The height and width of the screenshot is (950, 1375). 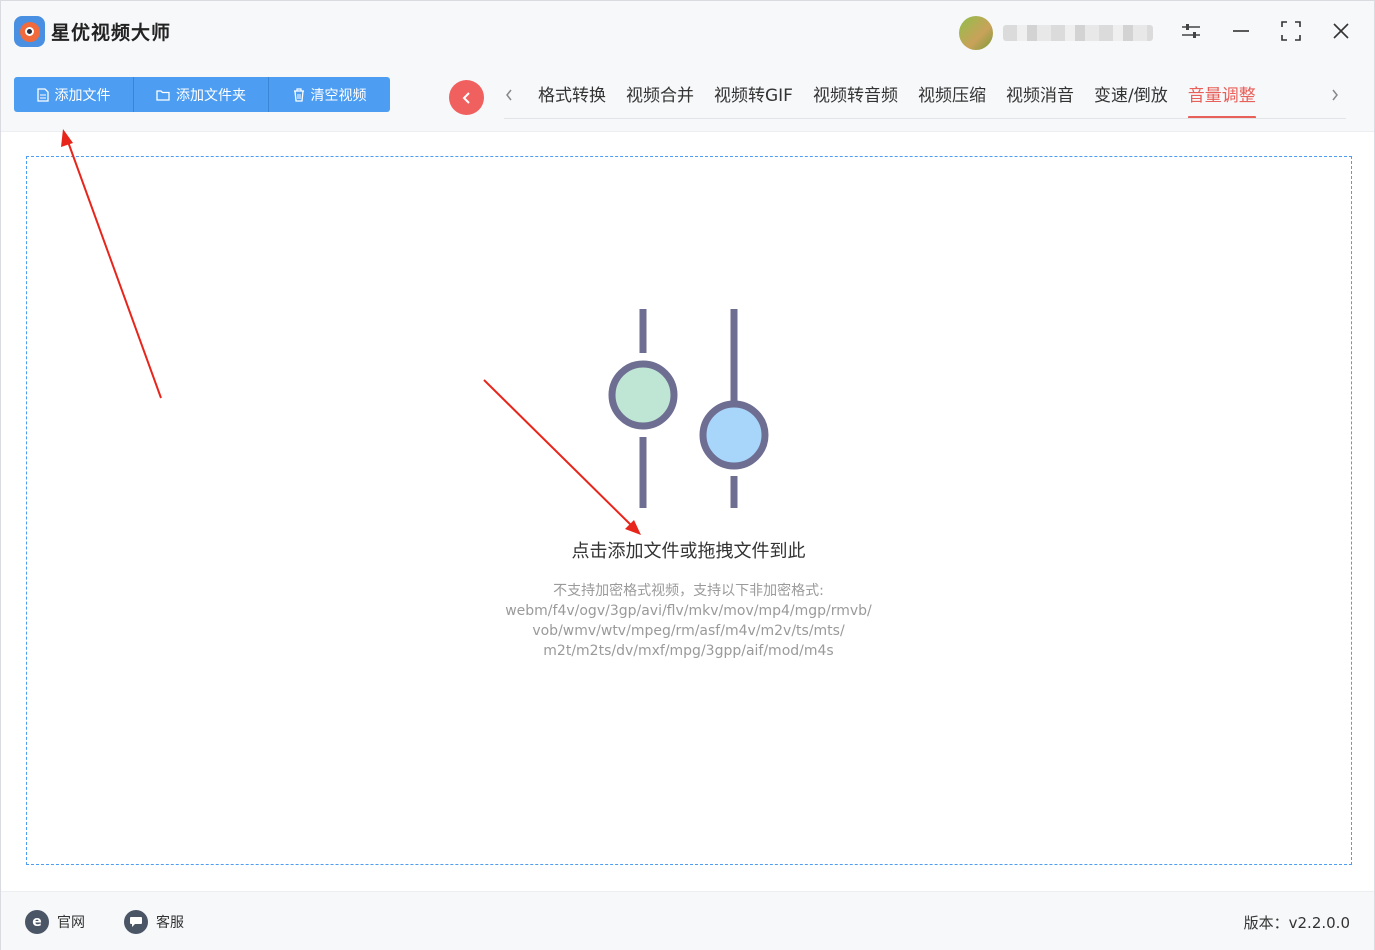 I want to click on chat-icon, so click(x=136, y=922).